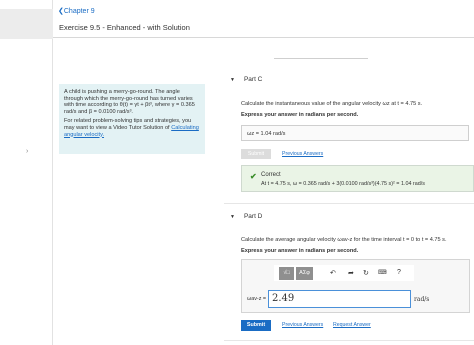  I want to click on part-c-label: Part C, so click(253, 79).